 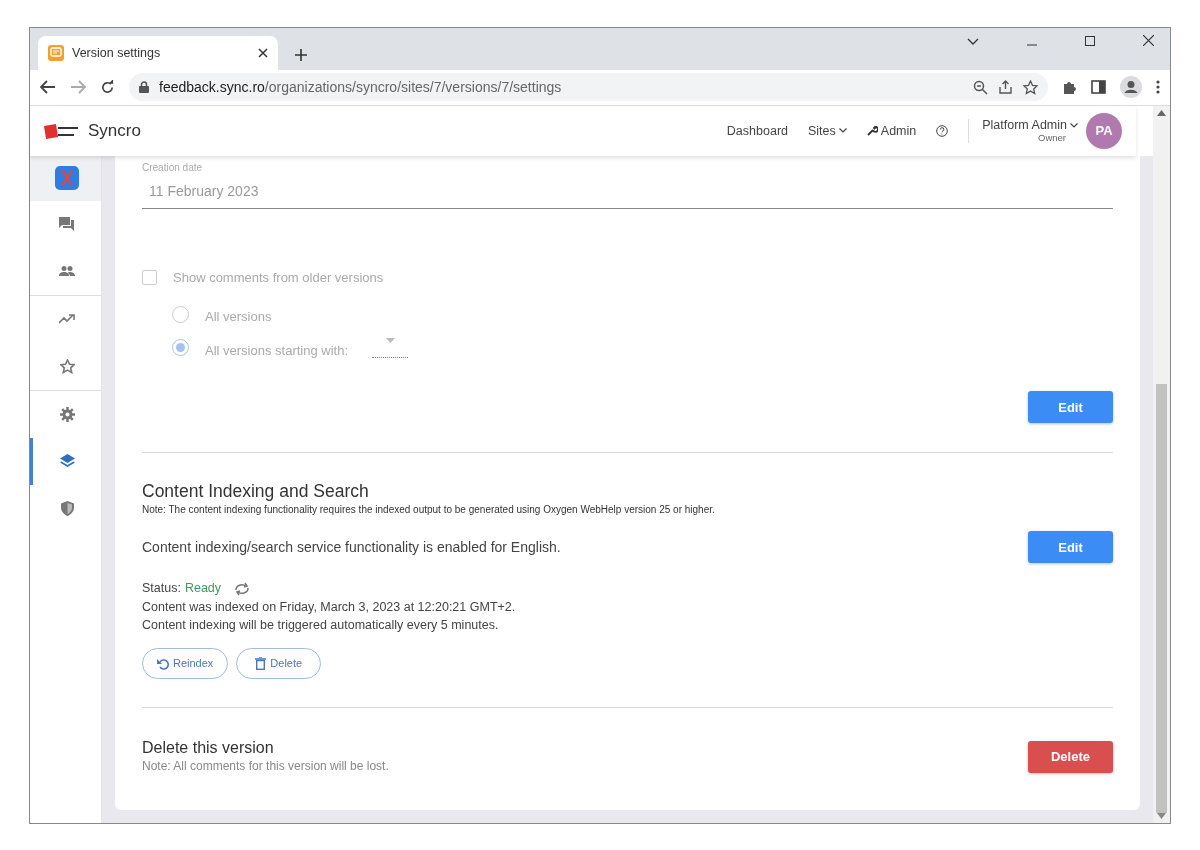 What do you see at coordinates (872, 131) in the screenshot?
I see `wrench-icon` at bounding box center [872, 131].